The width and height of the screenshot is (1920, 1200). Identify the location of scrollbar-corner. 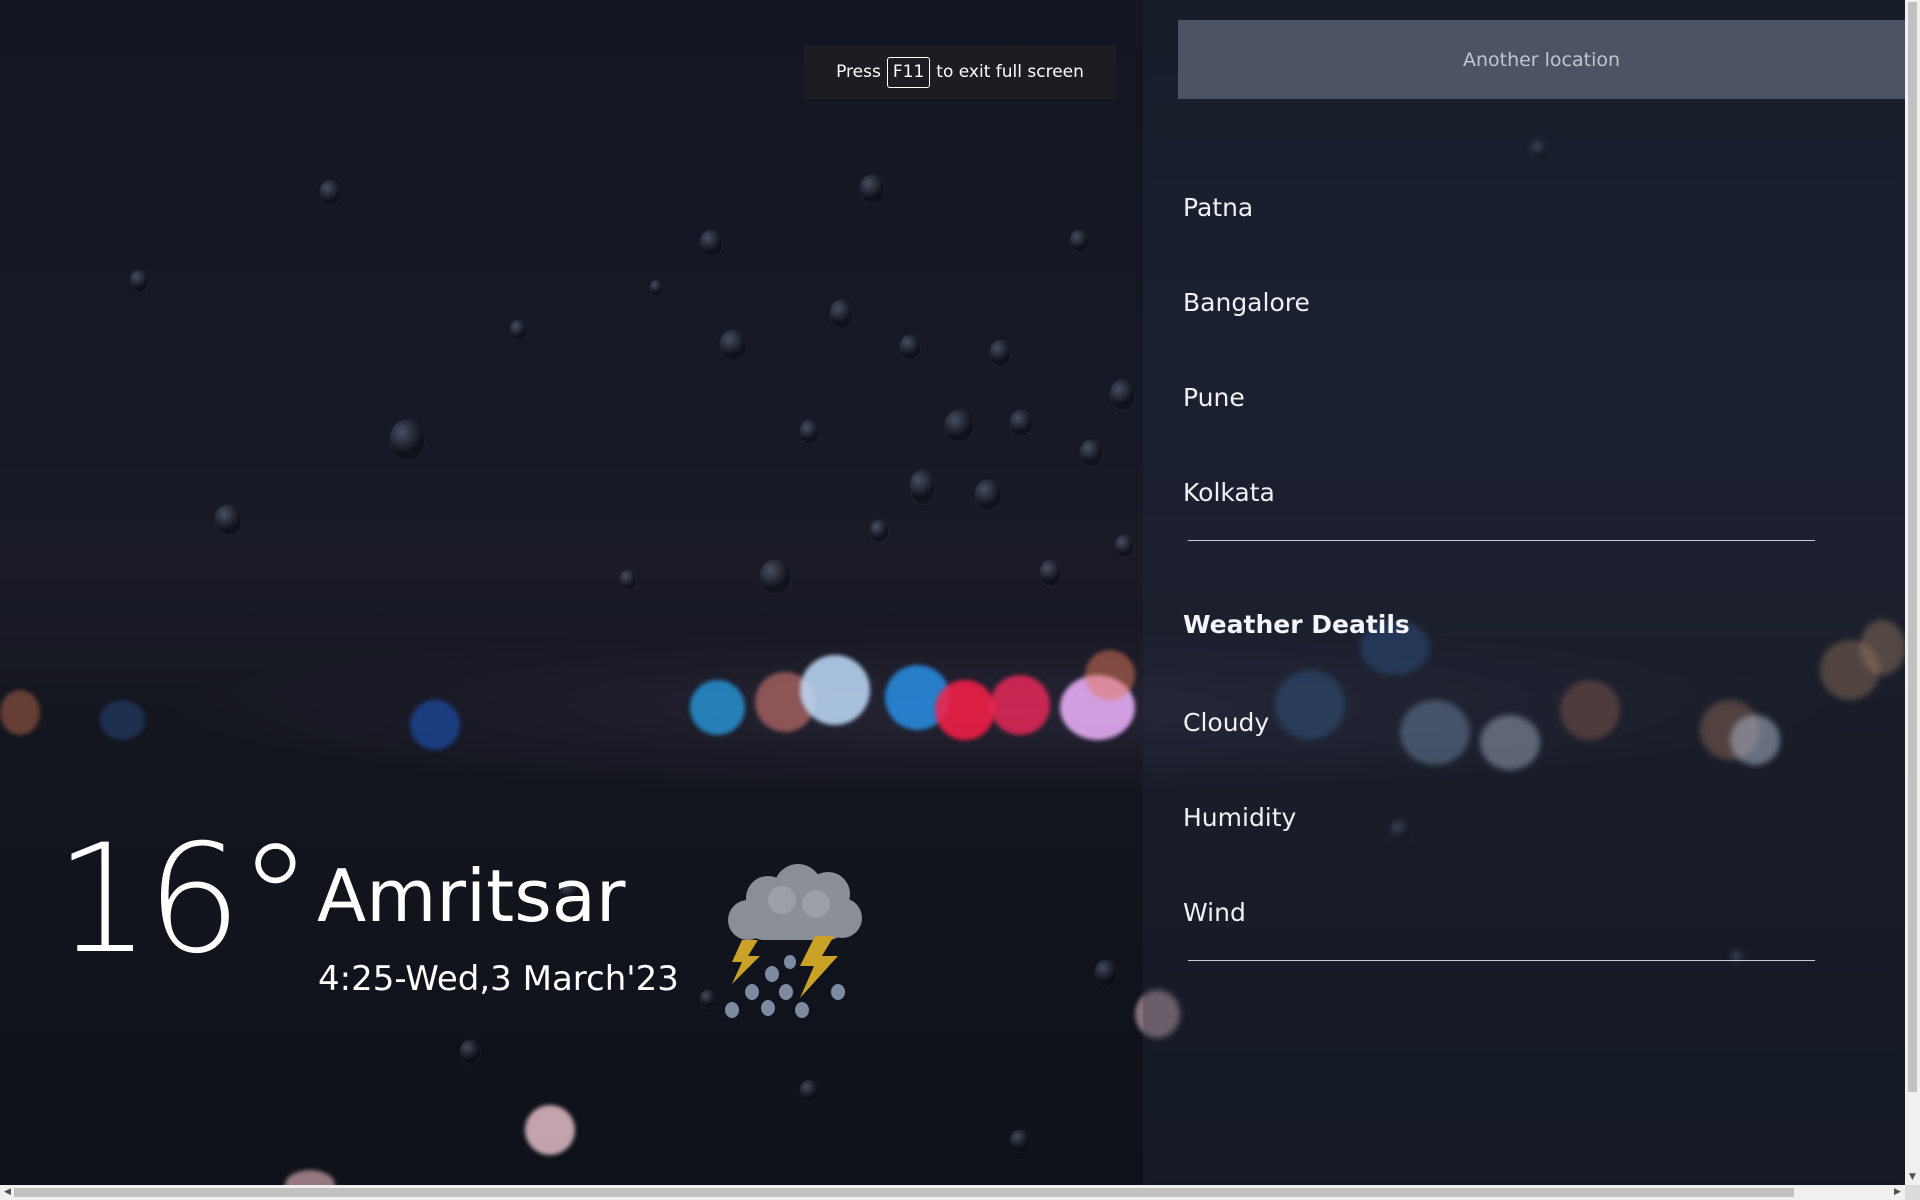
(1912, 1192).